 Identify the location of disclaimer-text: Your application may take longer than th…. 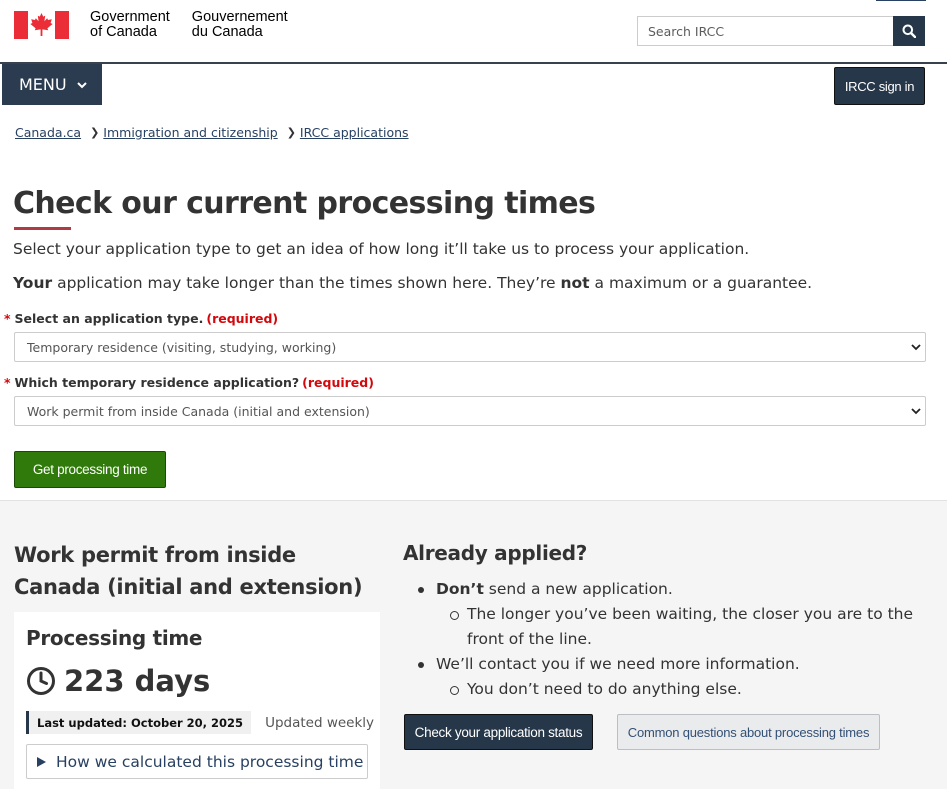
(413, 283).